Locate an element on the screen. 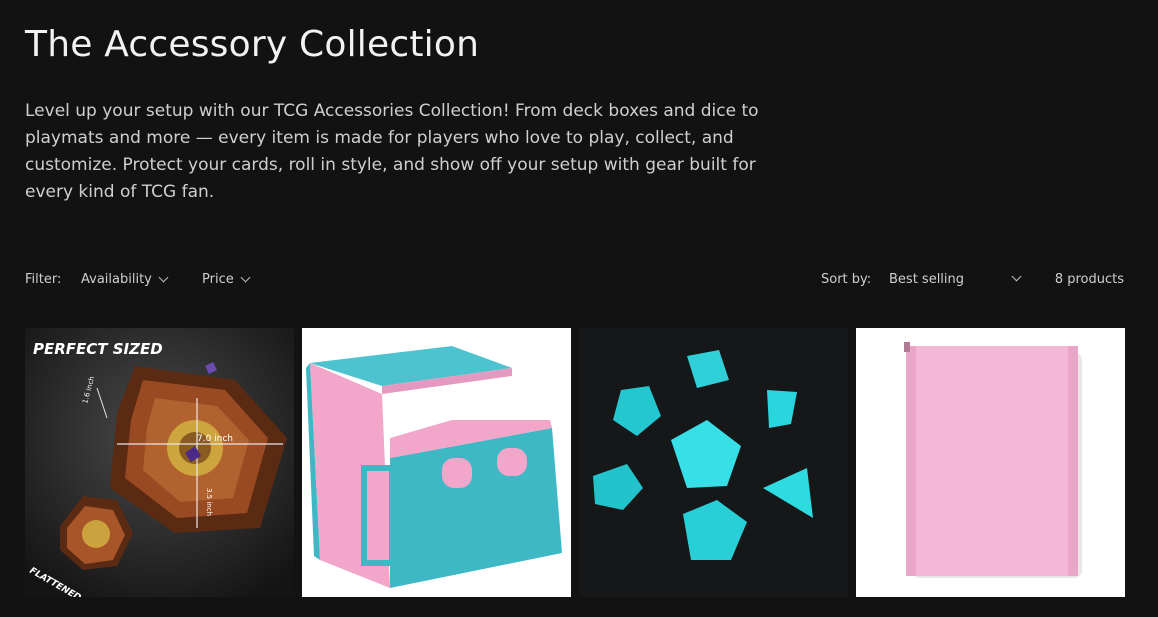  dice-set-image is located at coordinates (713, 462).